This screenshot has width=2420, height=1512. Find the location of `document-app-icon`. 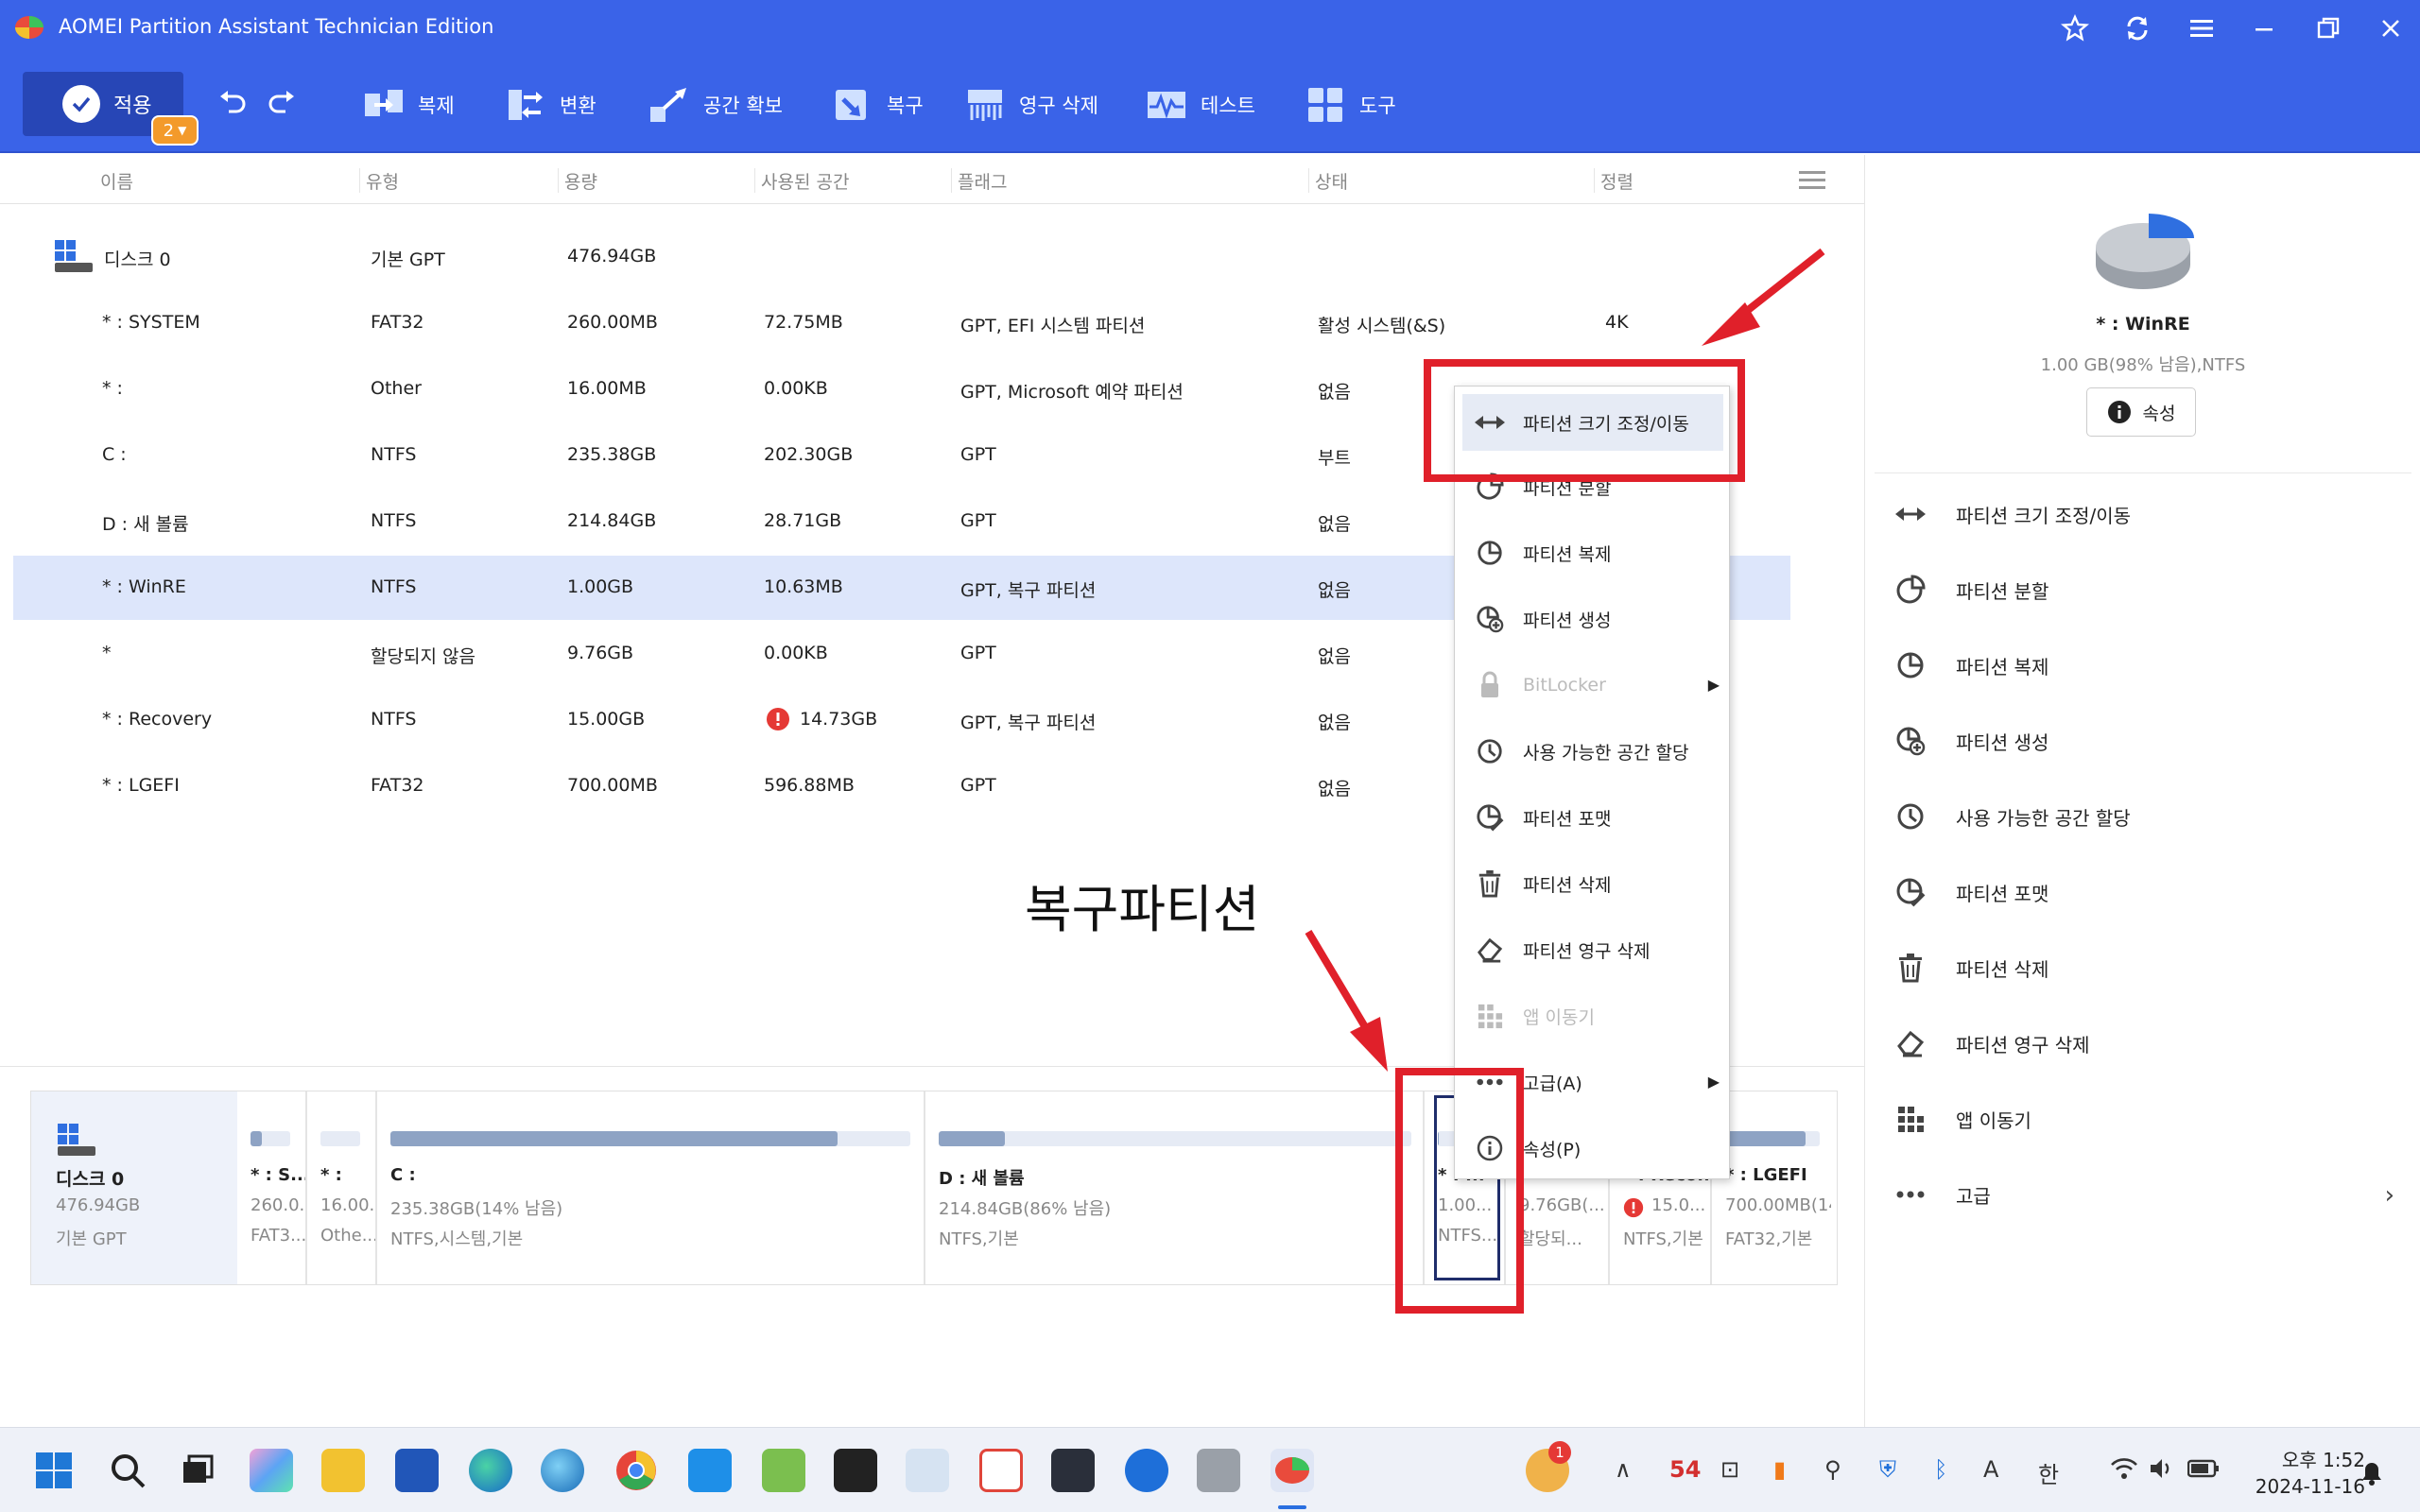

document-app-icon is located at coordinates (927, 1470).